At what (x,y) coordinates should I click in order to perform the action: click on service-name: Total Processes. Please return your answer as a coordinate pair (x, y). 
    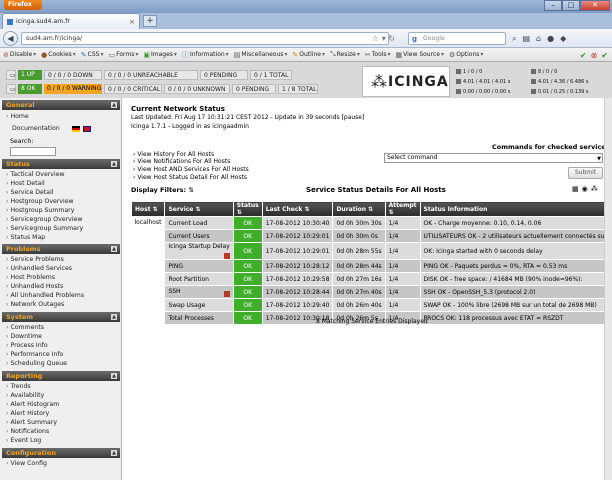
    Looking at the image, I should click on (199, 318).